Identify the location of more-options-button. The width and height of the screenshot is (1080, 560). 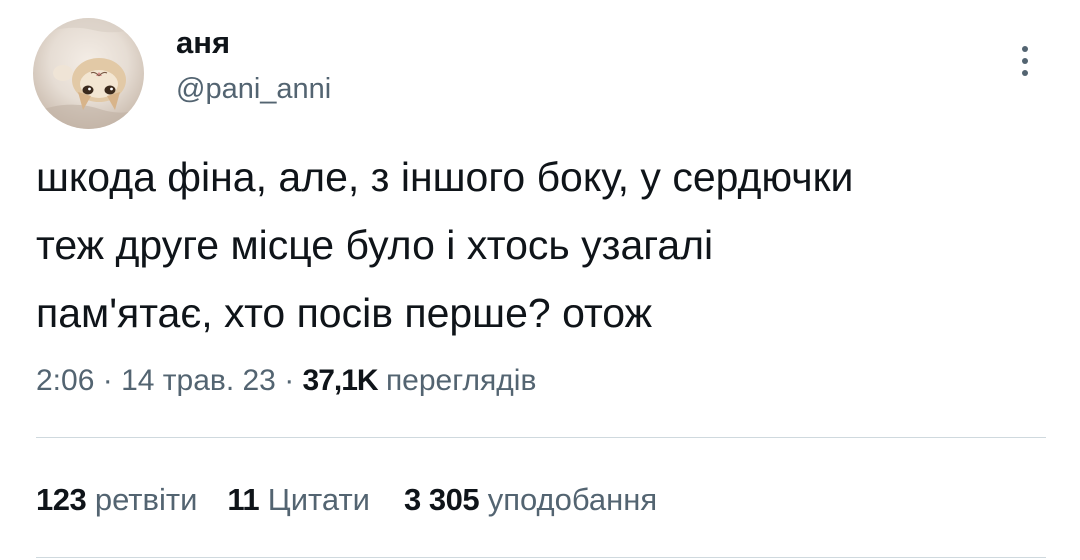
(1025, 62).